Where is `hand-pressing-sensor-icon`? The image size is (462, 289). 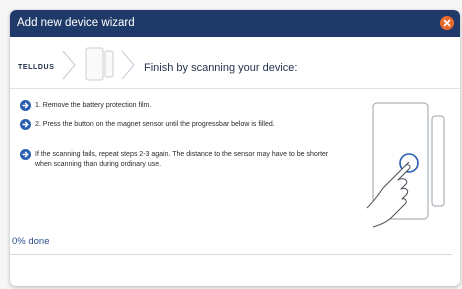 hand-pressing-sensor-icon is located at coordinates (405, 165).